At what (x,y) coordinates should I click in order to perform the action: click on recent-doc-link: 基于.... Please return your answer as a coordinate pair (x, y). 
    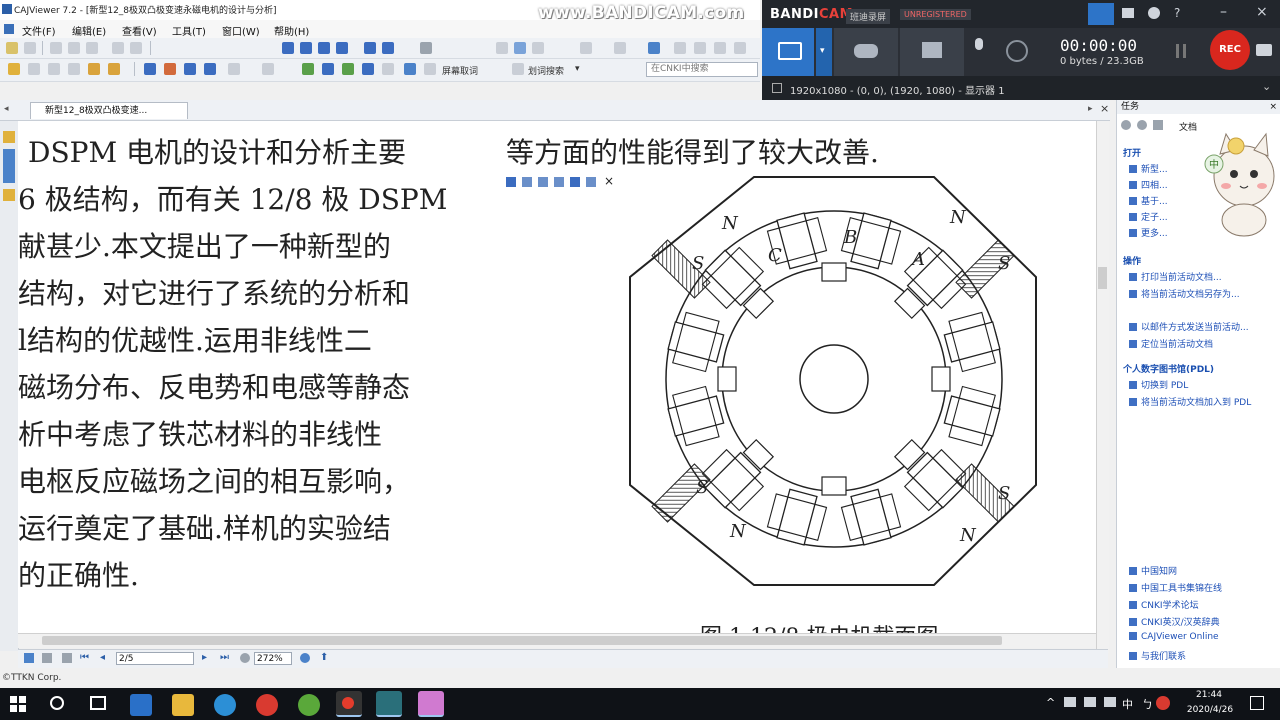
    Looking at the image, I should click on (1148, 200).